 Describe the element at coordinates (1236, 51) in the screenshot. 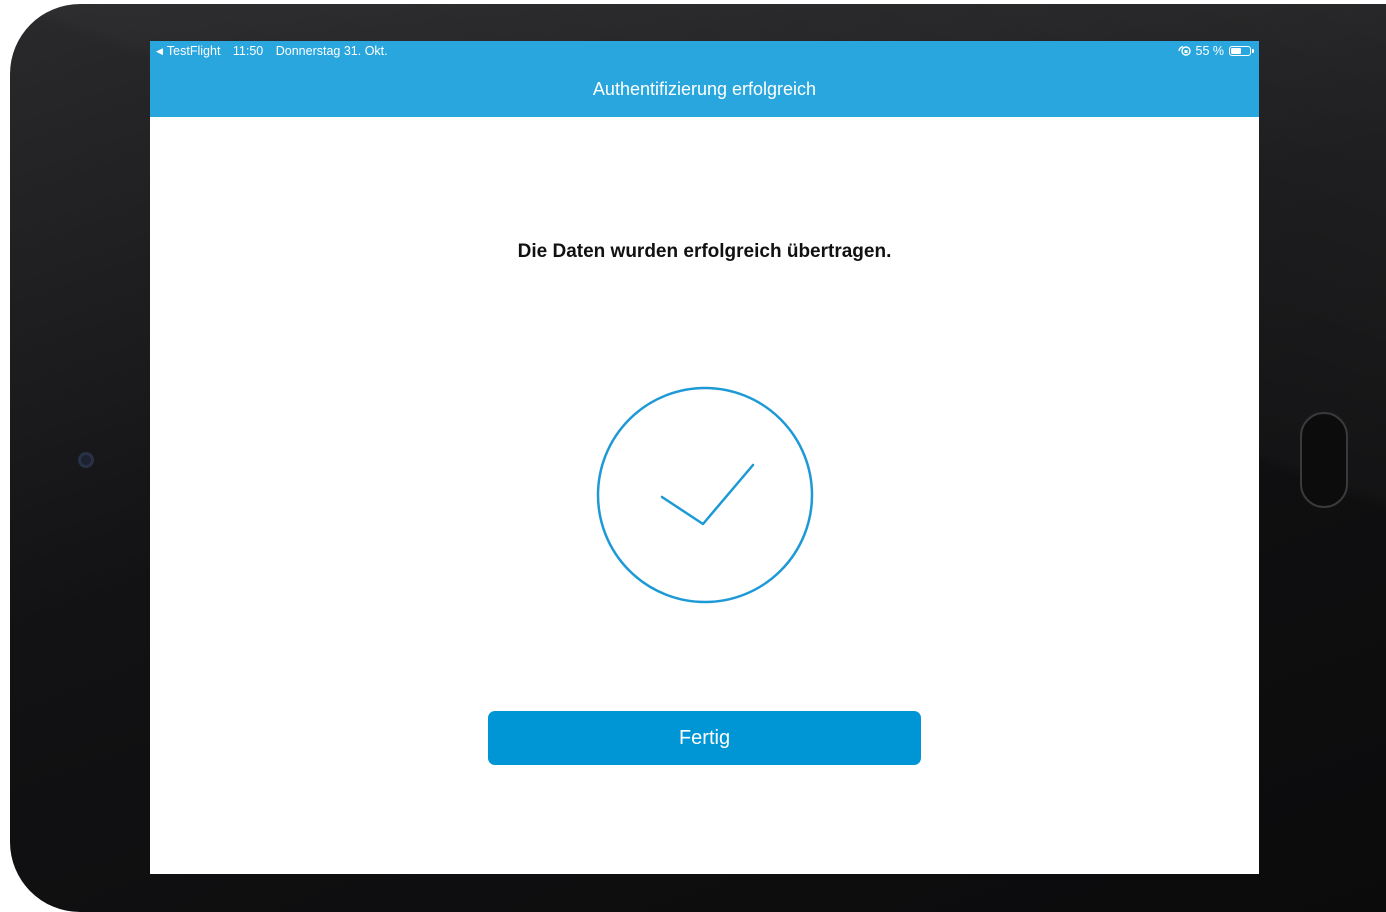

I see `battery-fill` at that location.